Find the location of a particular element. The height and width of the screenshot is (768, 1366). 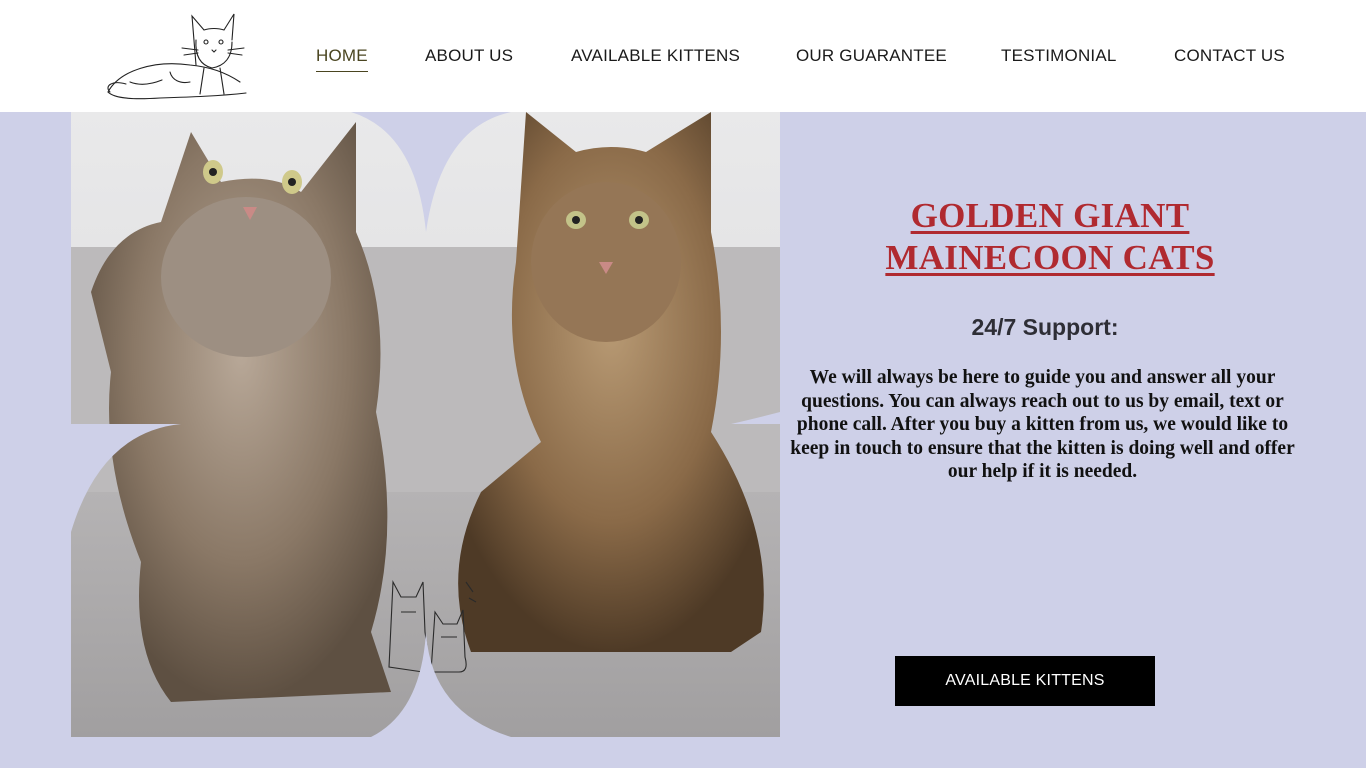

nav-testimonial: TESTIMONIAL is located at coordinates (1059, 56).